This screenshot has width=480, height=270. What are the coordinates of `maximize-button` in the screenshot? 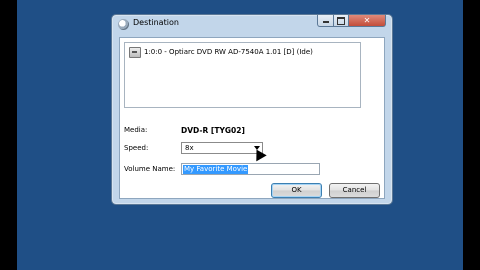 It's located at (341, 21).